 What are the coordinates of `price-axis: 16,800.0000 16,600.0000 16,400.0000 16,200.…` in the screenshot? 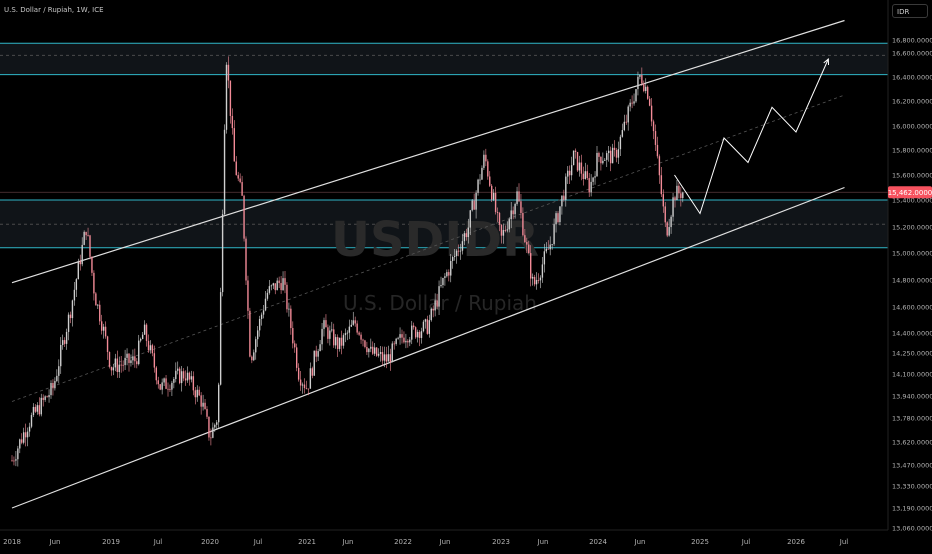 It's located at (909, 275).